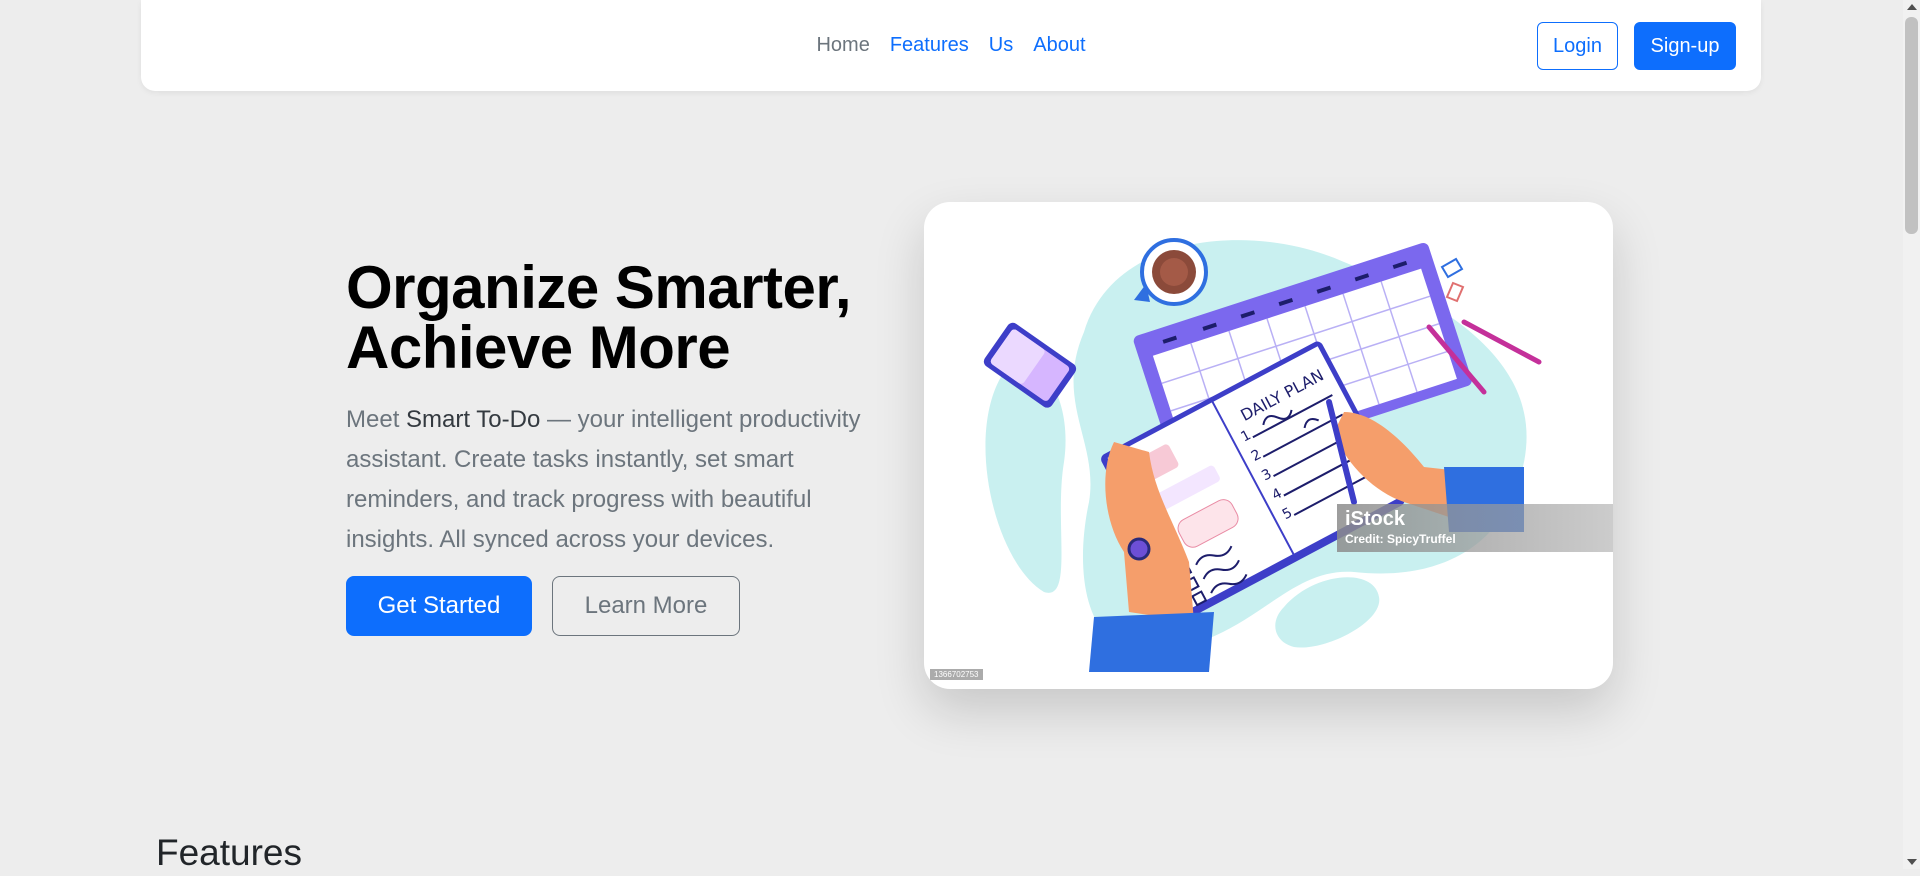  I want to click on navbar: Home Features Us About Login Sign-up, so click(951, 45).